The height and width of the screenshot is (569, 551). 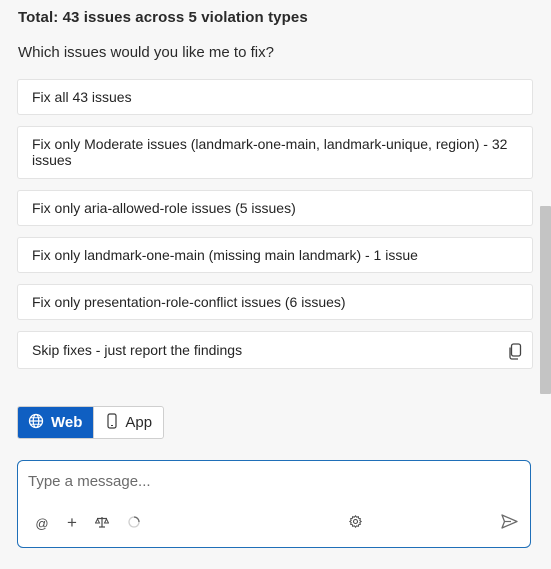 What do you see at coordinates (275, 350) in the screenshot?
I see `option-skip-fixes: Skip fixes - just report the findings` at bounding box center [275, 350].